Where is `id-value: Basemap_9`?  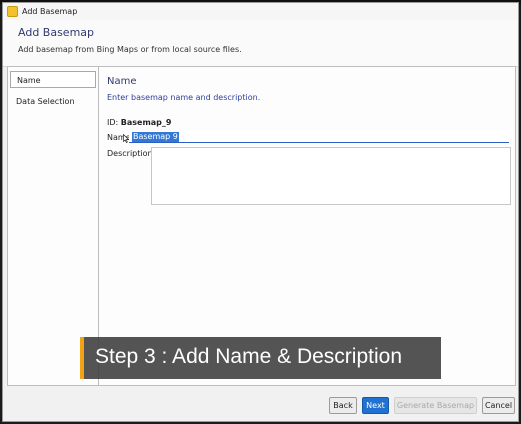 id-value: Basemap_9 is located at coordinates (146, 122).